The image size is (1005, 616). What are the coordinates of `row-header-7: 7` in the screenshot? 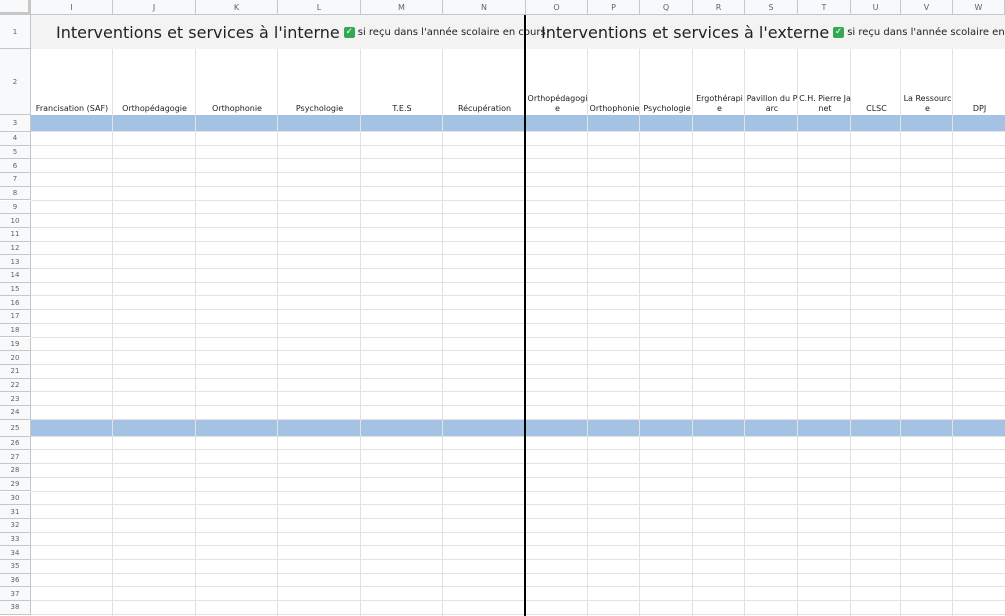 It's located at (15, 180).